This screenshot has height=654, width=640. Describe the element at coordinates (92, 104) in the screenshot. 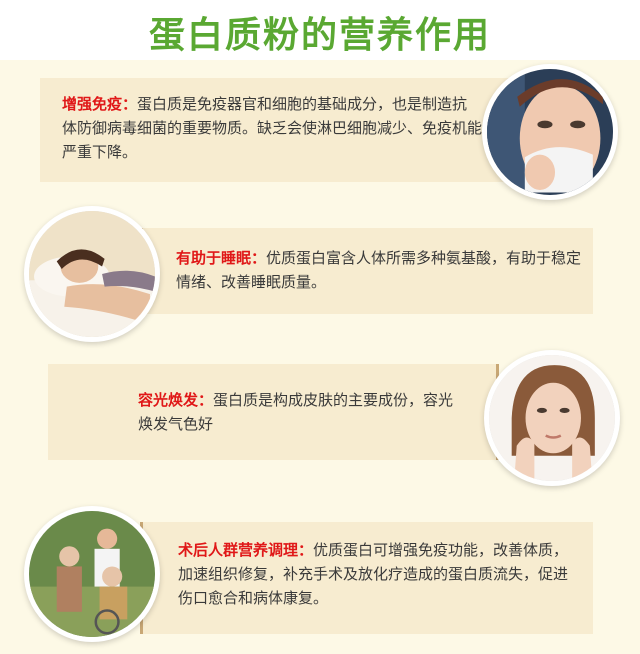

I see `section-keyword: 增强免疫` at that location.